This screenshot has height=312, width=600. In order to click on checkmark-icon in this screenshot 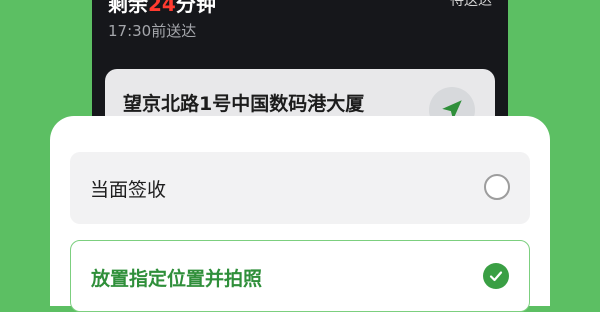, I will do `click(496, 276)`.